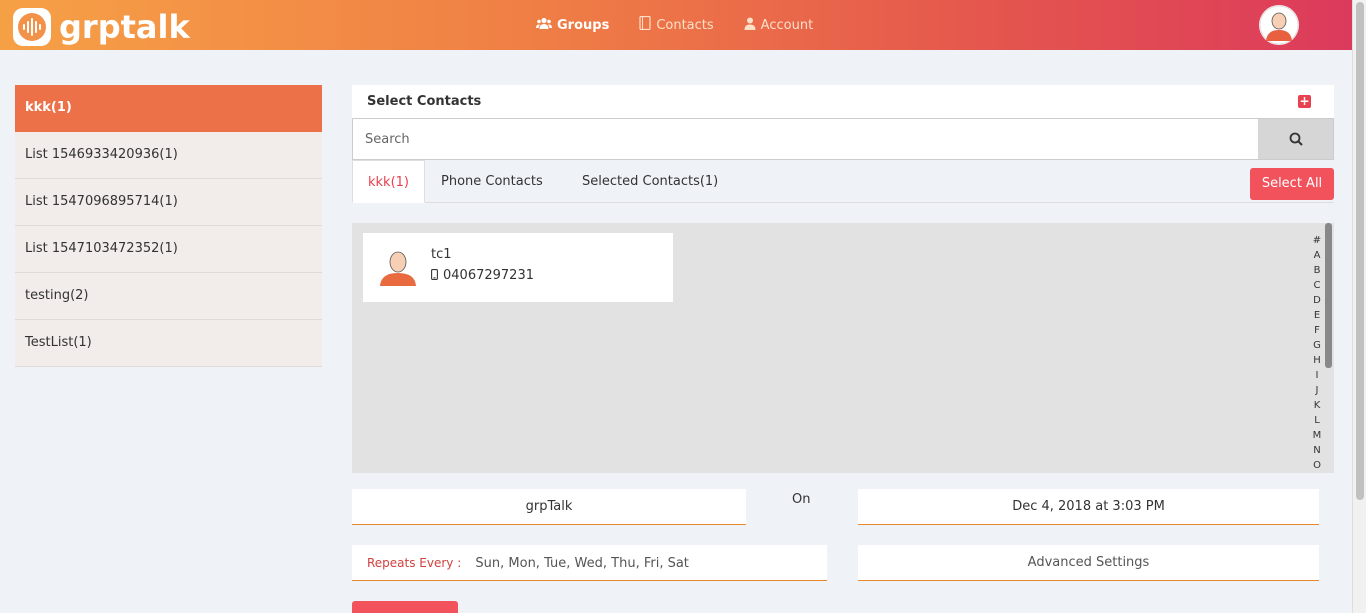  What do you see at coordinates (1317, 315) in the screenshot?
I see `alphabet-index-letter: E` at bounding box center [1317, 315].